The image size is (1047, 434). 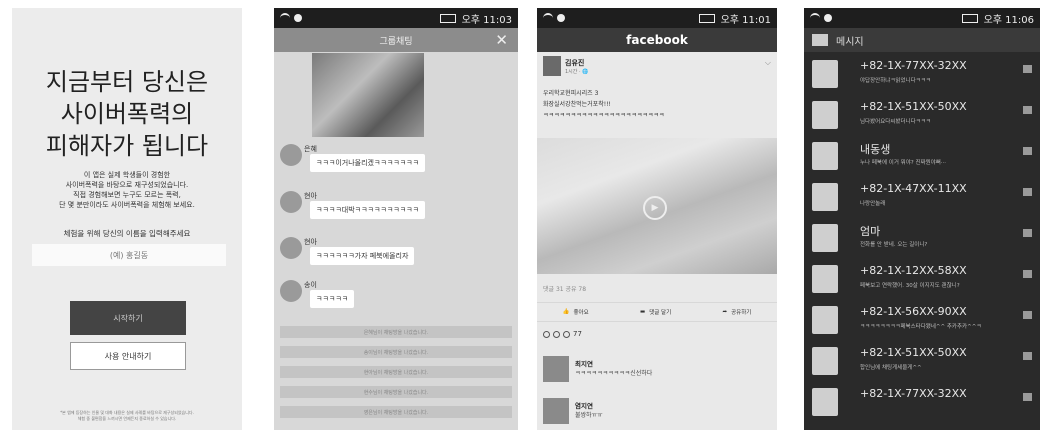 What do you see at coordinates (501, 40) in the screenshot?
I see `close-icon: ✕` at bounding box center [501, 40].